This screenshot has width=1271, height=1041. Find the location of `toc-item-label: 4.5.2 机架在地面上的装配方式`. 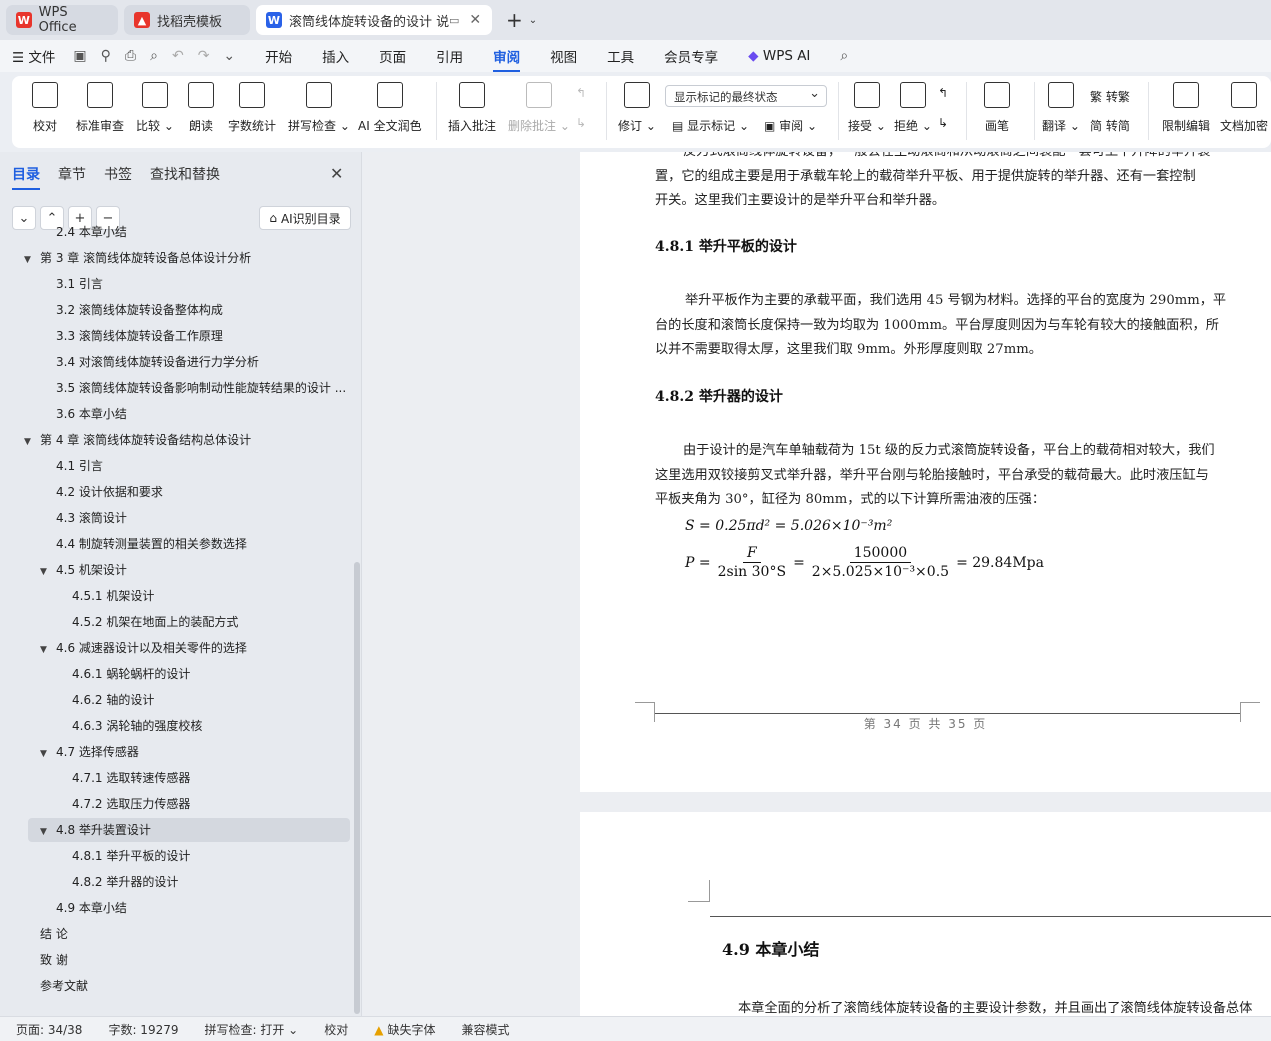

toc-item-label: 4.5.2 机架在地面上的装配方式 is located at coordinates (155, 622).